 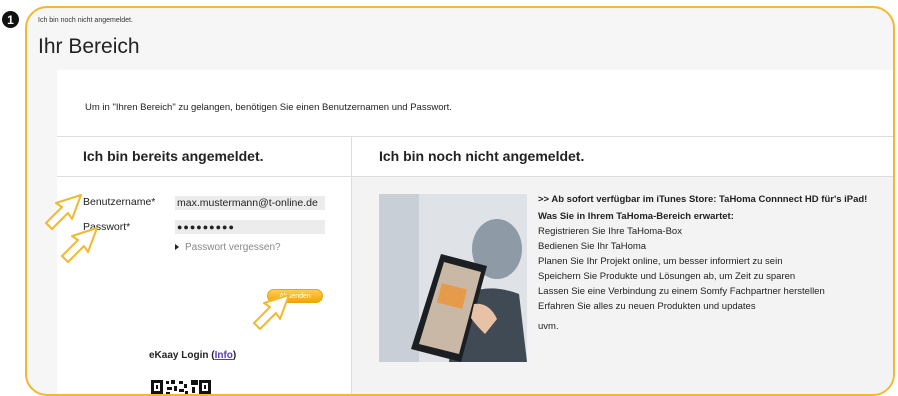 I want to click on uvm-text: uvm., so click(x=548, y=326).